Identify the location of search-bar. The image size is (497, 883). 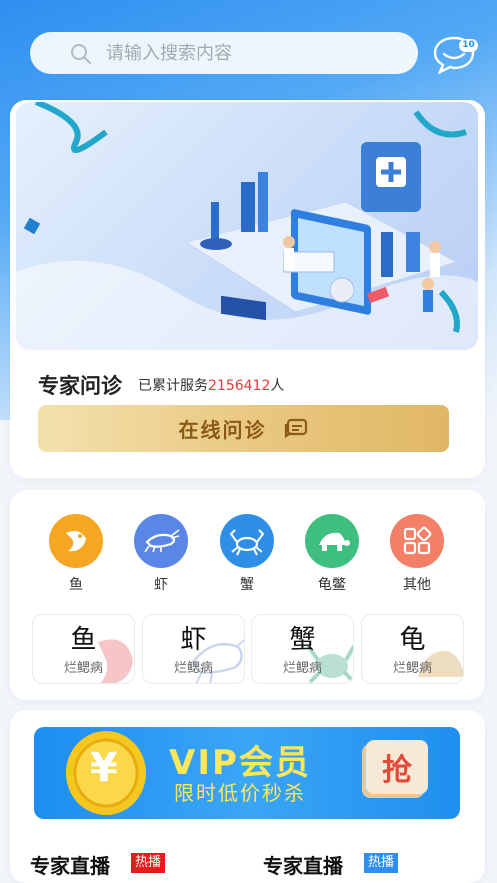
(224, 53).